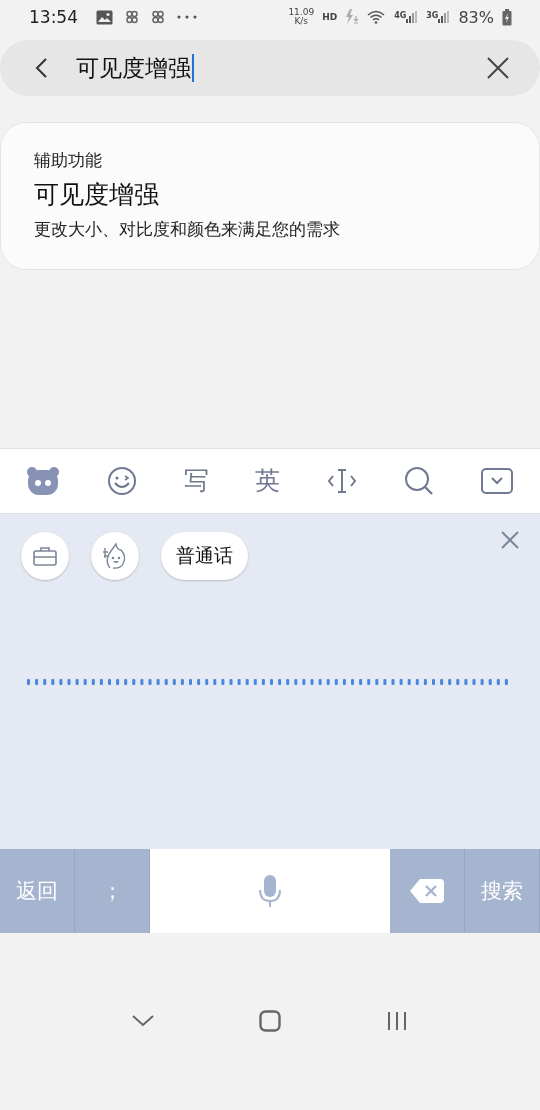 The height and width of the screenshot is (1110, 540). What do you see at coordinates (476, 17) in the screenshot?
I see `battery-percent: 83%` at bounding box center [476, 17].